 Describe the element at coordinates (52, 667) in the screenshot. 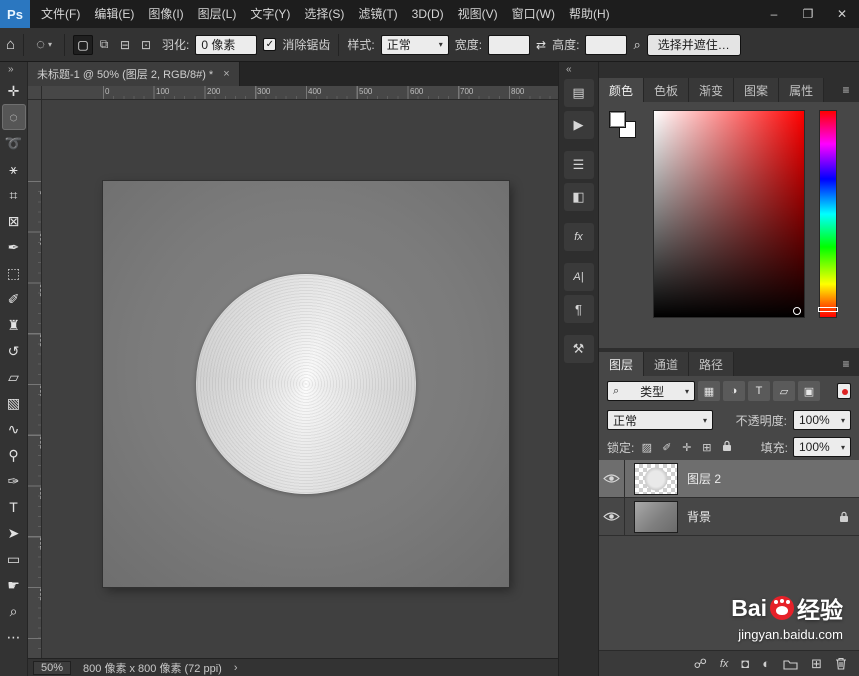

I see `zoom-level-input: 50%` at that location.